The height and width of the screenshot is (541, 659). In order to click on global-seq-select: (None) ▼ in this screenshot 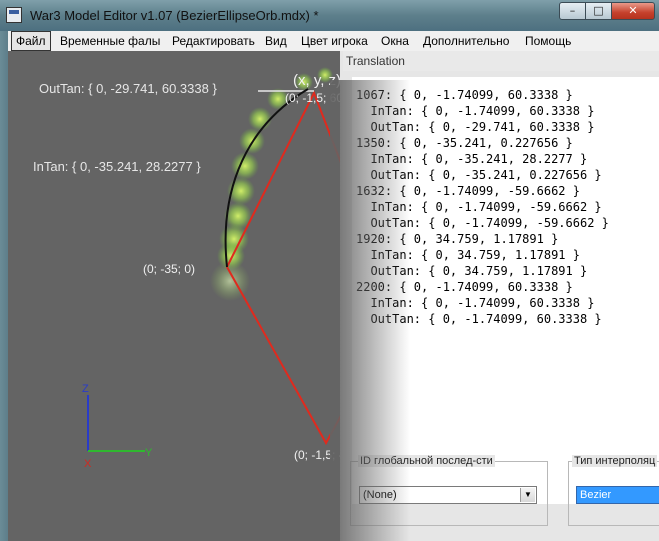, I will do `click(448, 495)`.